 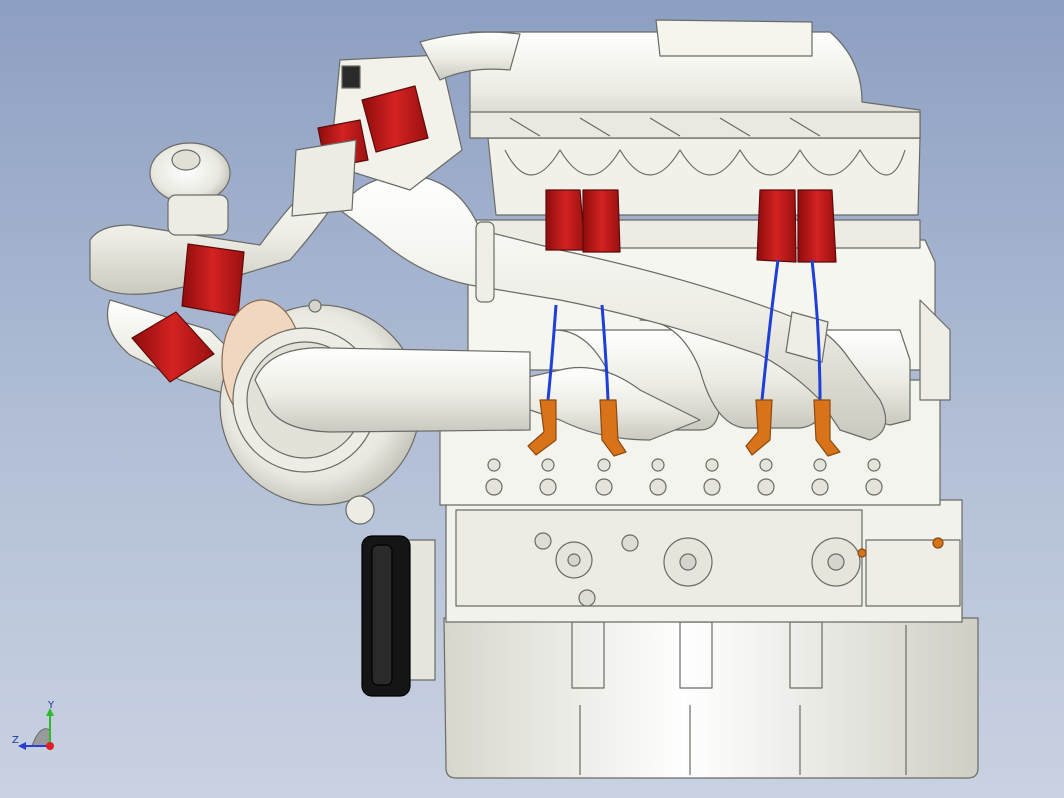 I want to click on intake-plenum, so click(x=695, y=79).